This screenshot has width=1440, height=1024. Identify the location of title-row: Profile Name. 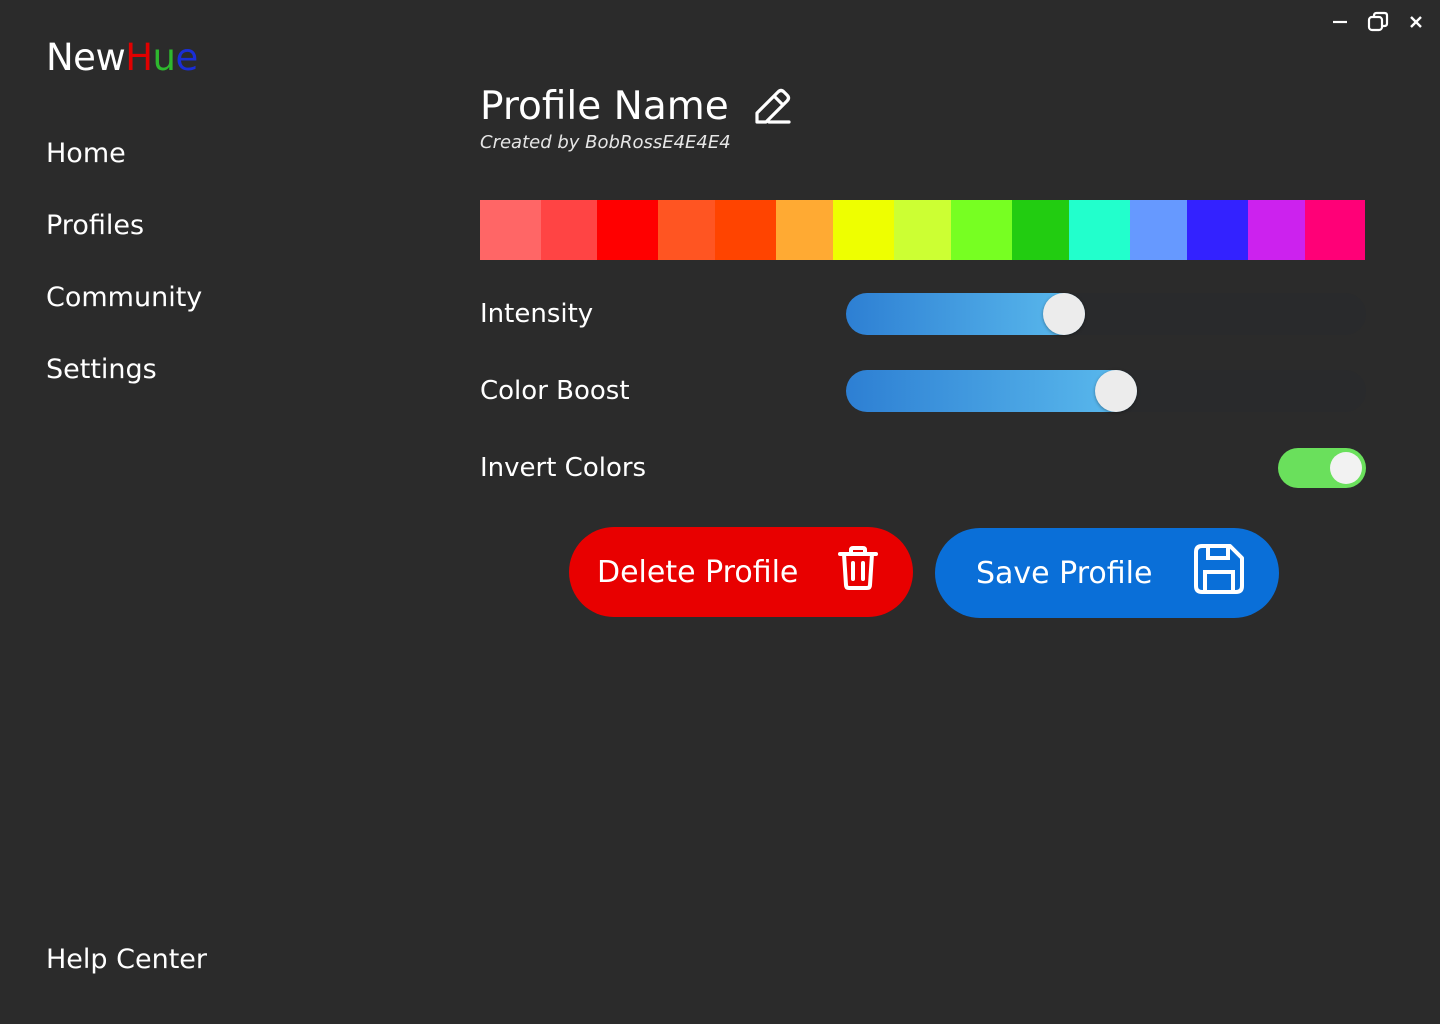
(923, 106).